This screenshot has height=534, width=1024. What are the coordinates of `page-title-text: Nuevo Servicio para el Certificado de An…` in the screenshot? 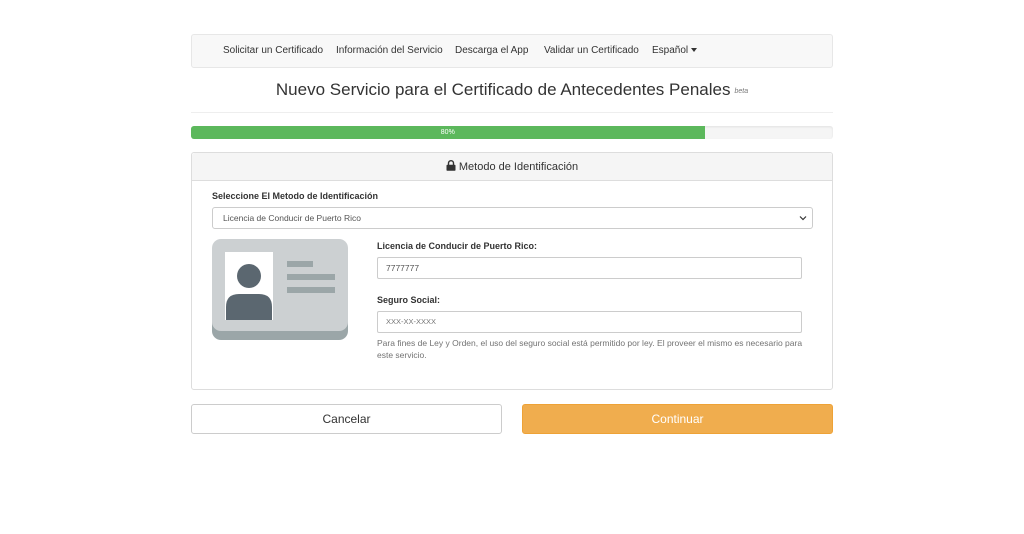 It's located at (503, 89).